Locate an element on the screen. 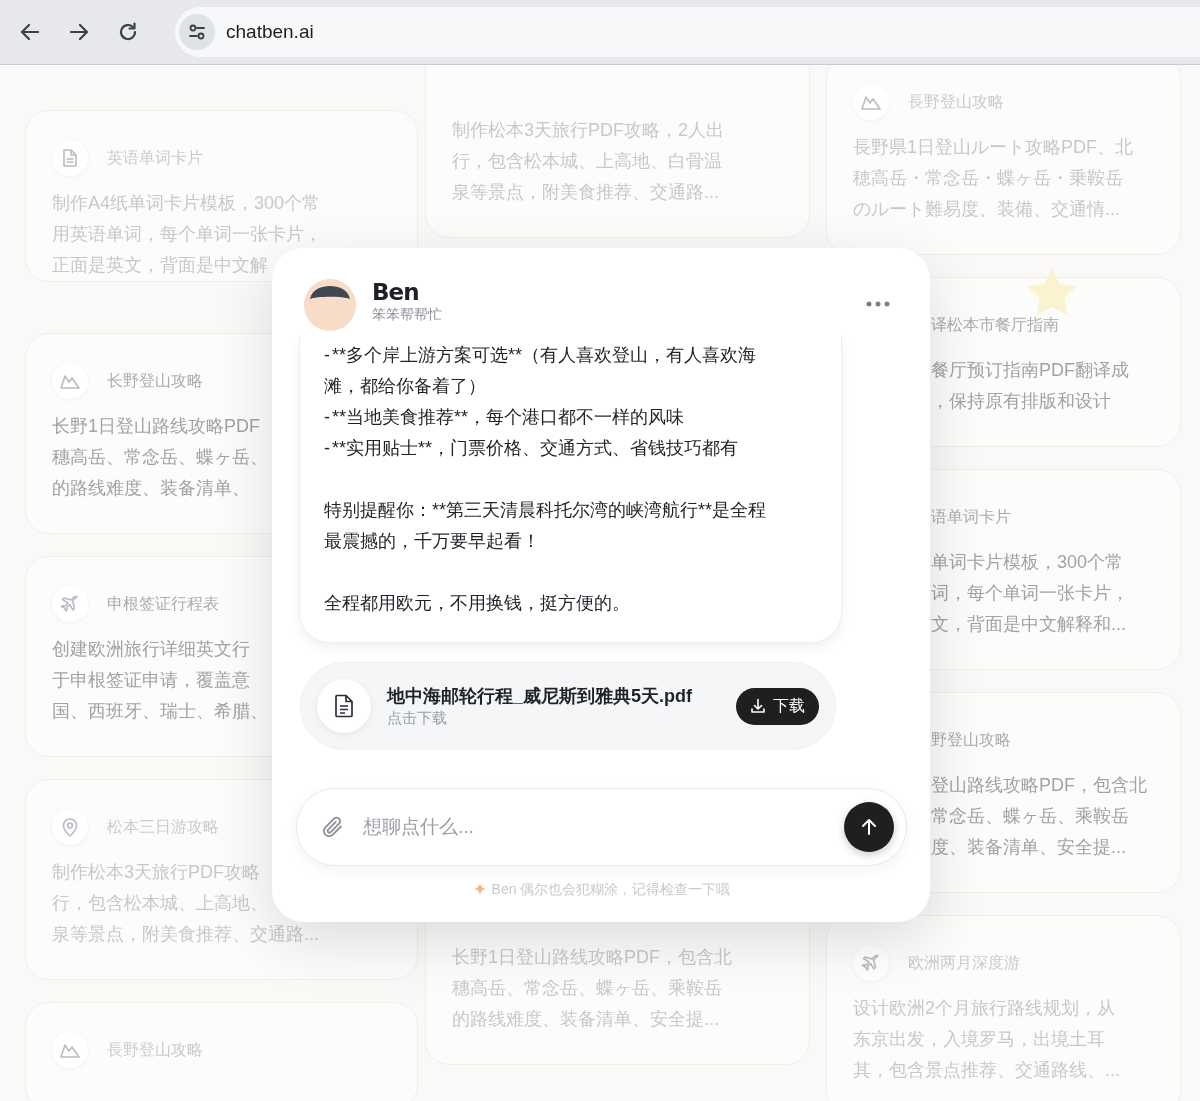 This screenshot has height=1101, width=1200. location-pin-icon is located at coordinates (70, 827).